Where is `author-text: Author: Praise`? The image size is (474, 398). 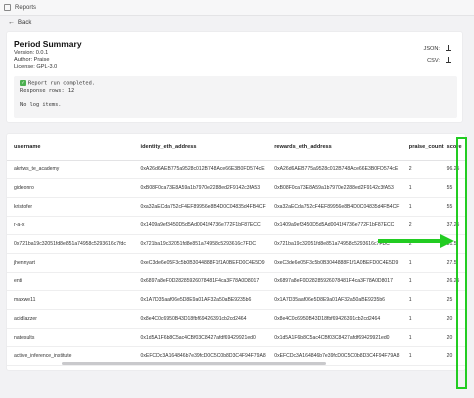
author-text: Author: Praise is located at coordinates (32, 60).